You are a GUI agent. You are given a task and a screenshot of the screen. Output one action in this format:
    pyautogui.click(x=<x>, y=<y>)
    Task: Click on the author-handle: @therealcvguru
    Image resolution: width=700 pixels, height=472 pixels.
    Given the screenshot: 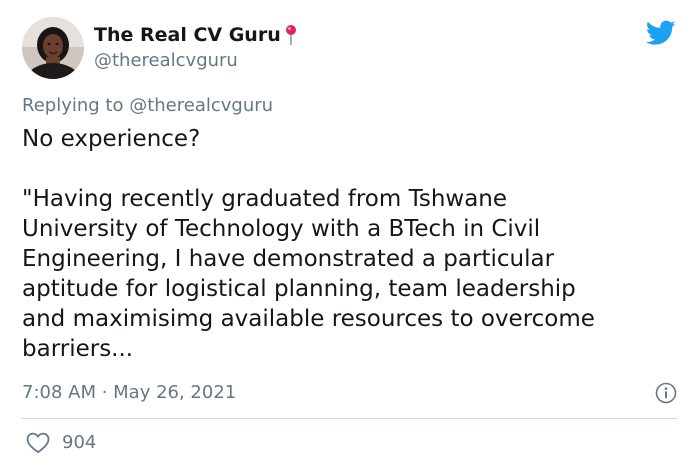 What is the action you would take?
    pyautogui.click(x=195, y=61)
    